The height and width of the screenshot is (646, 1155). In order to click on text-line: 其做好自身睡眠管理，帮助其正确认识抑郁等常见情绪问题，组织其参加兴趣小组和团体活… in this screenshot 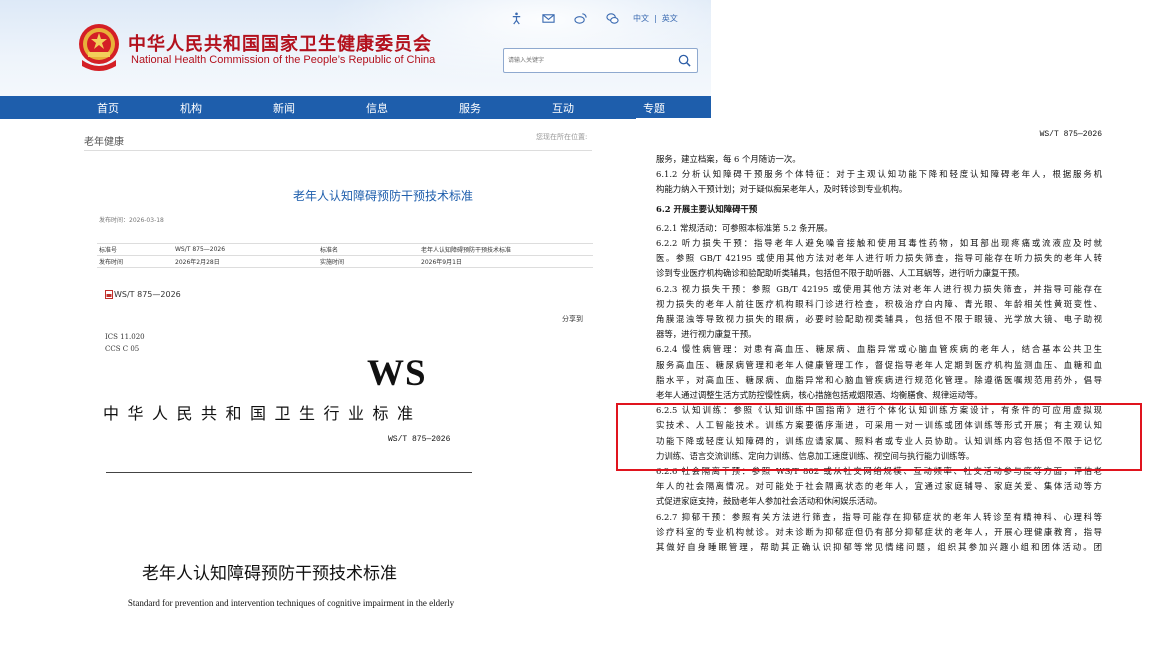, I will do `click(879, 547)`.